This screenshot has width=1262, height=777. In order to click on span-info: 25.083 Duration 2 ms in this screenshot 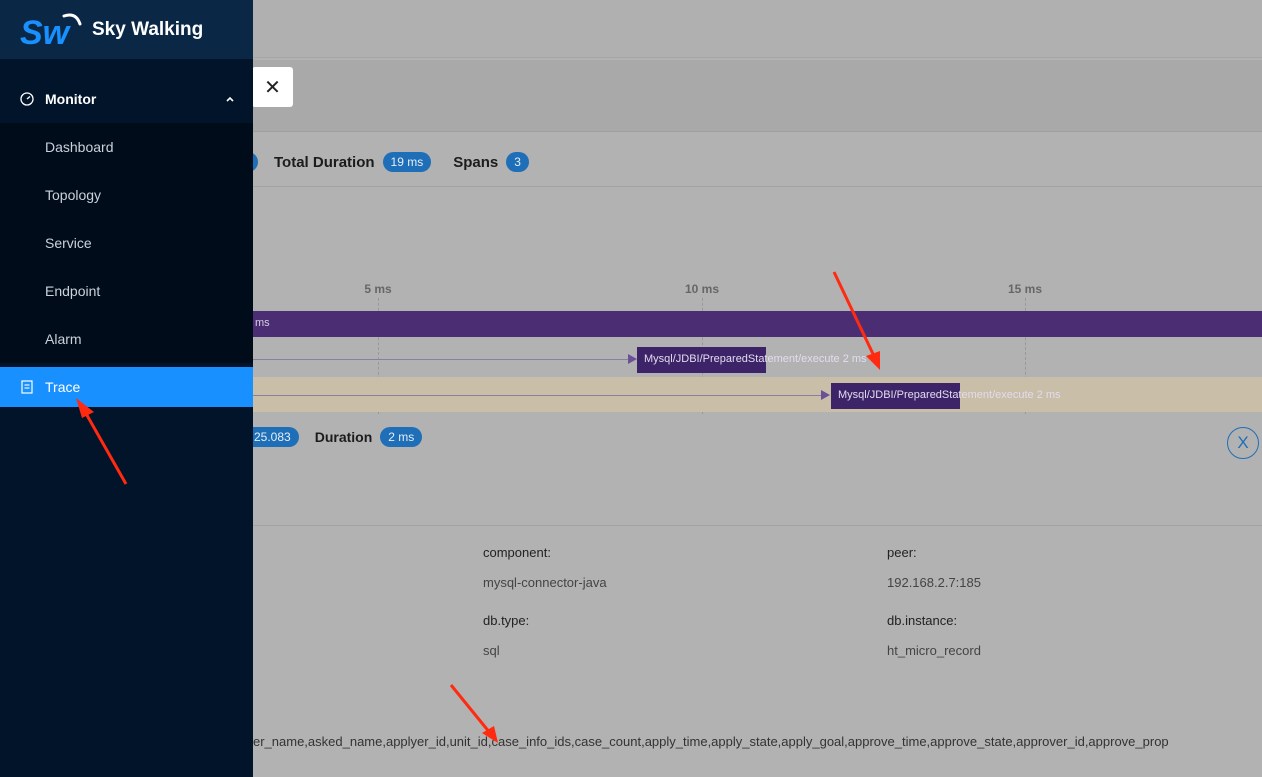, I will do `click(331, 437)`.